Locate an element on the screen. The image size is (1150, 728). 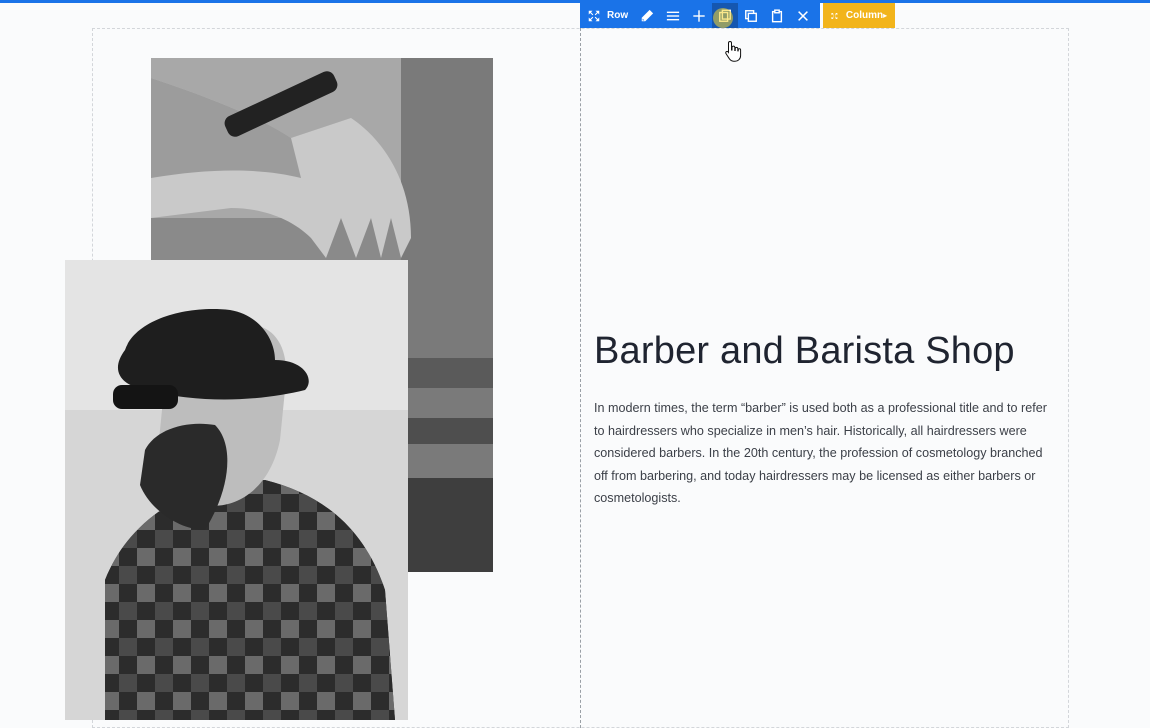
row-settings-button is located at coordinates (673, 15).